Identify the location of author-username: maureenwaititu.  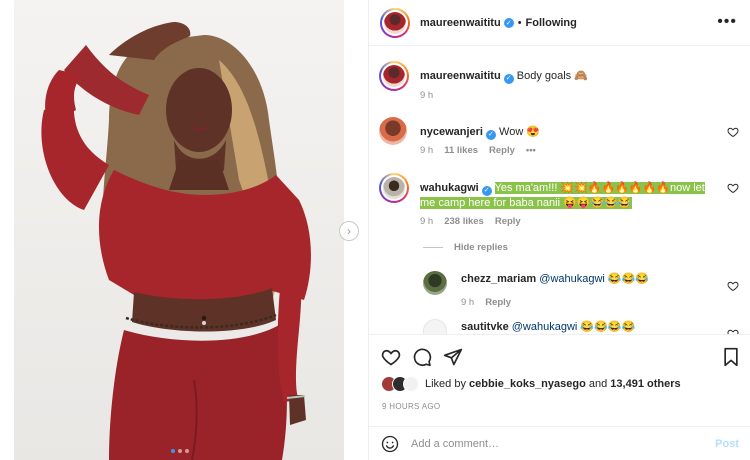
(460, 23).